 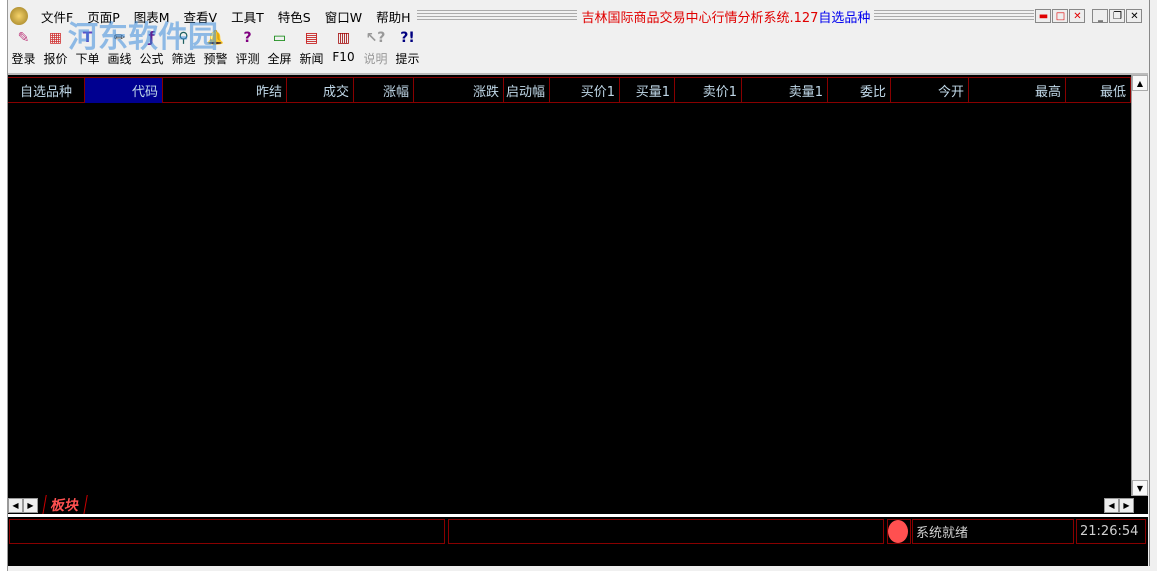 I want to click on app-icon, so click(x=19, y=16).